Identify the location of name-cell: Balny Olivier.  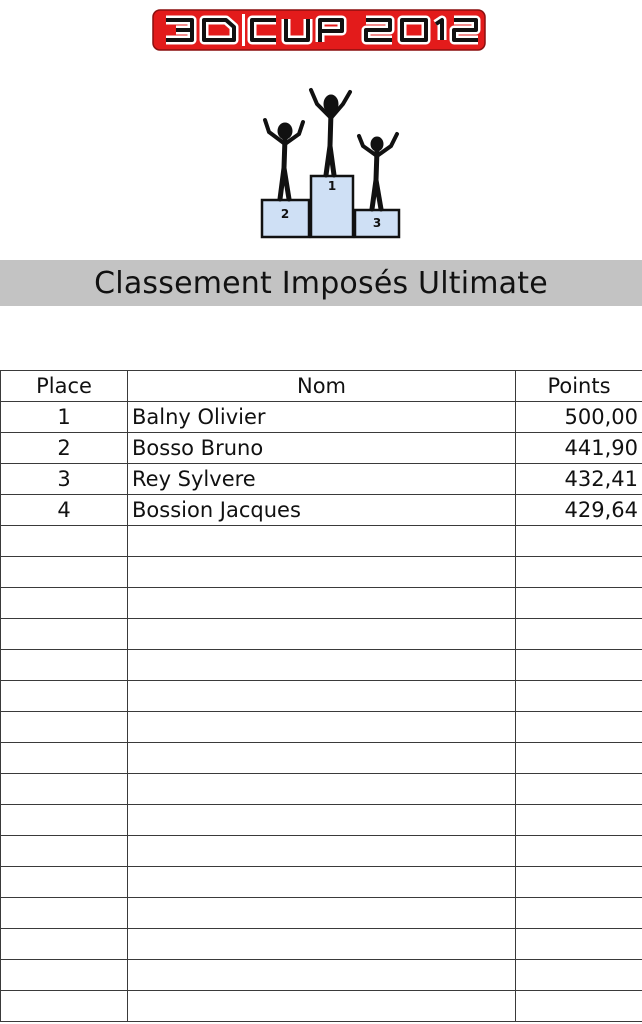
(321, 417).